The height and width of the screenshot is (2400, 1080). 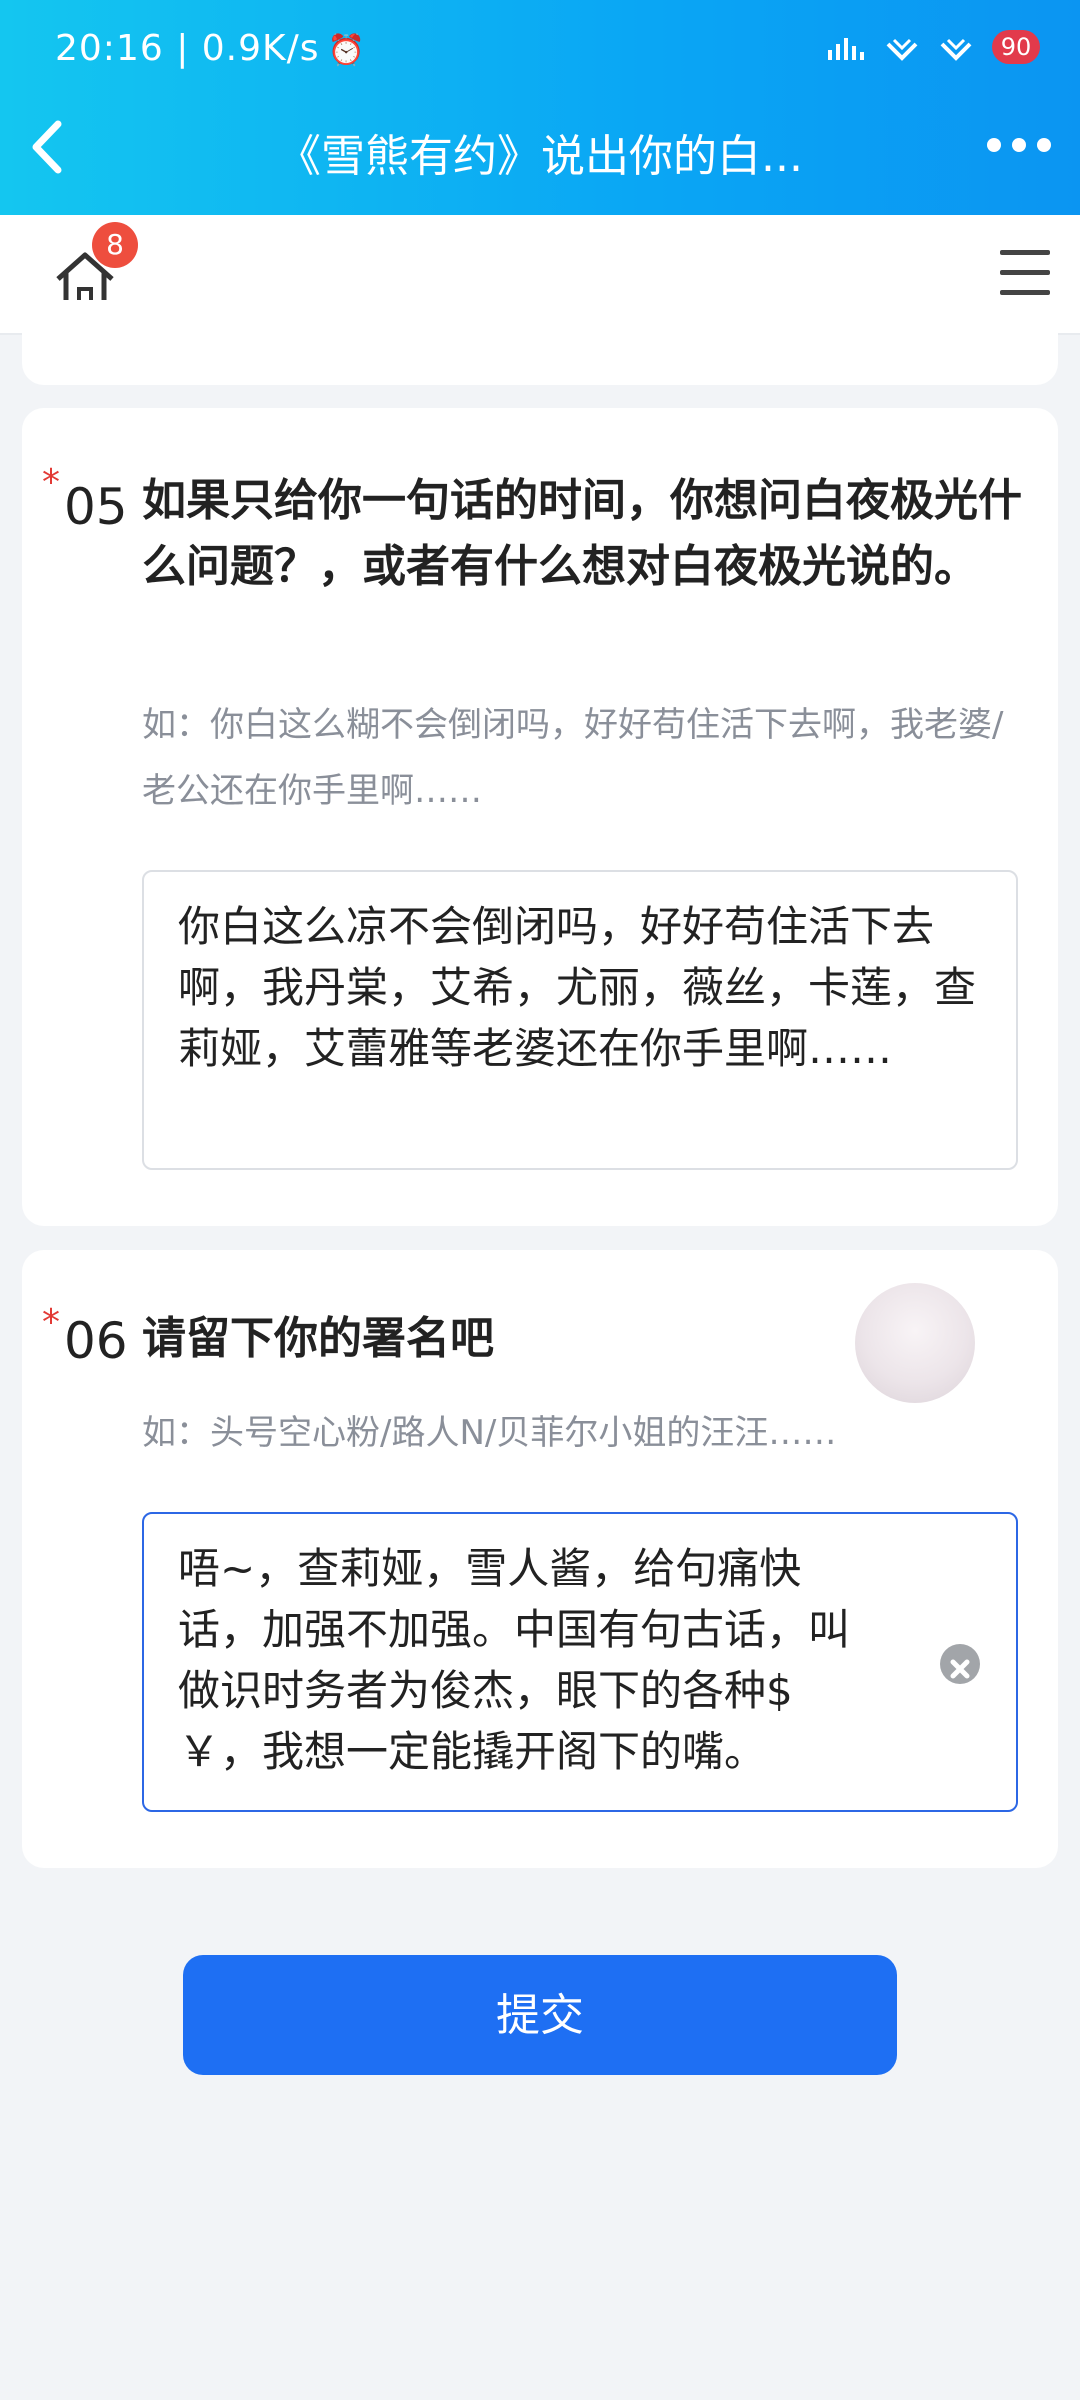 I want to click on more-dots-icon, so click(x=1019, y=145).